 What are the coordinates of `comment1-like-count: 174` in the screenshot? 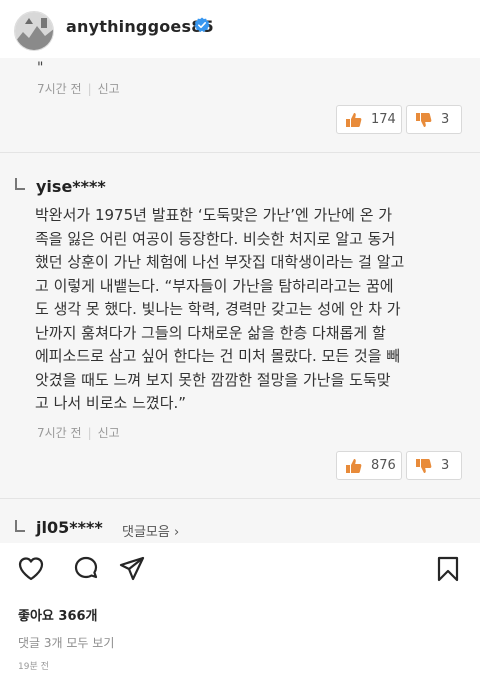 It's located at (383, 119).